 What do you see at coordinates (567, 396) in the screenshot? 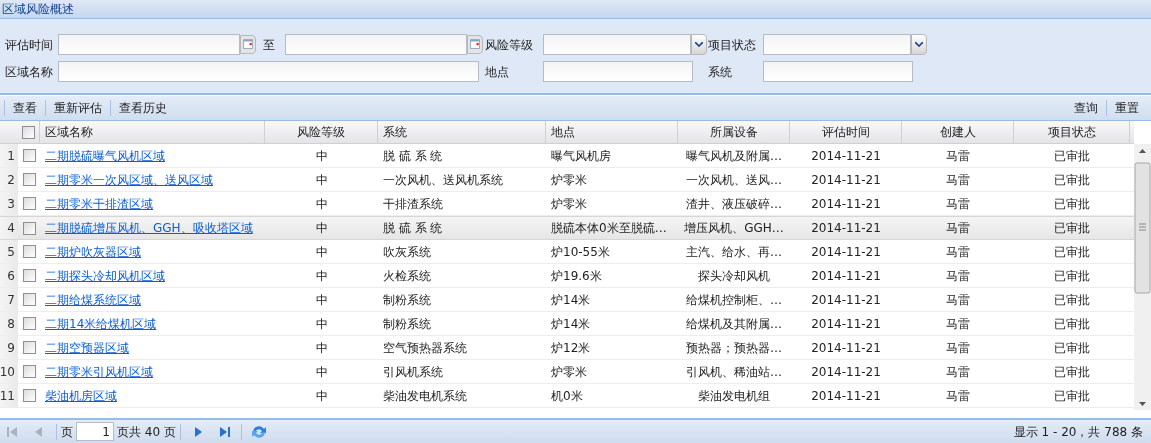
I see `table-row: 11 柴油机房区域 中 柴油发电机系统 机0米 柴油发电机组 2014-11-21 马雷 已审批` at bounding box center [567, 396].